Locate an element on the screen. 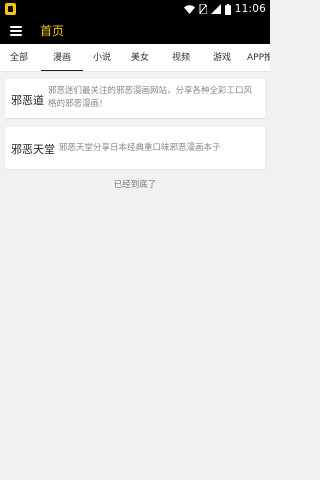 This screenshot has height=480, width=320. tab-novels: 小说 is located at coordinates (102, 57).